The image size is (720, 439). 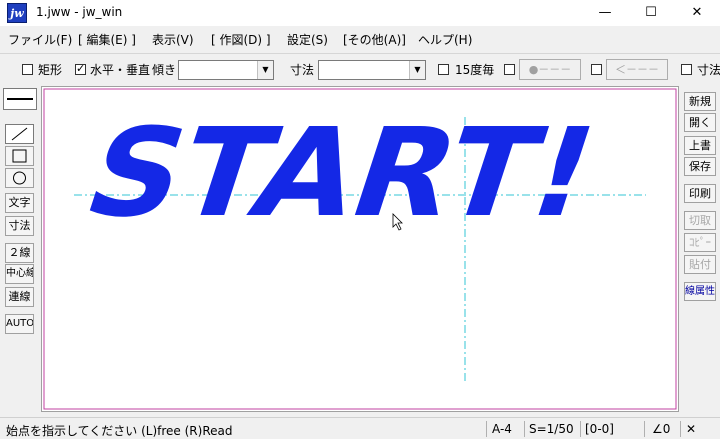 I want to click on right-dim-checkbox, so click(x=686, y=69).